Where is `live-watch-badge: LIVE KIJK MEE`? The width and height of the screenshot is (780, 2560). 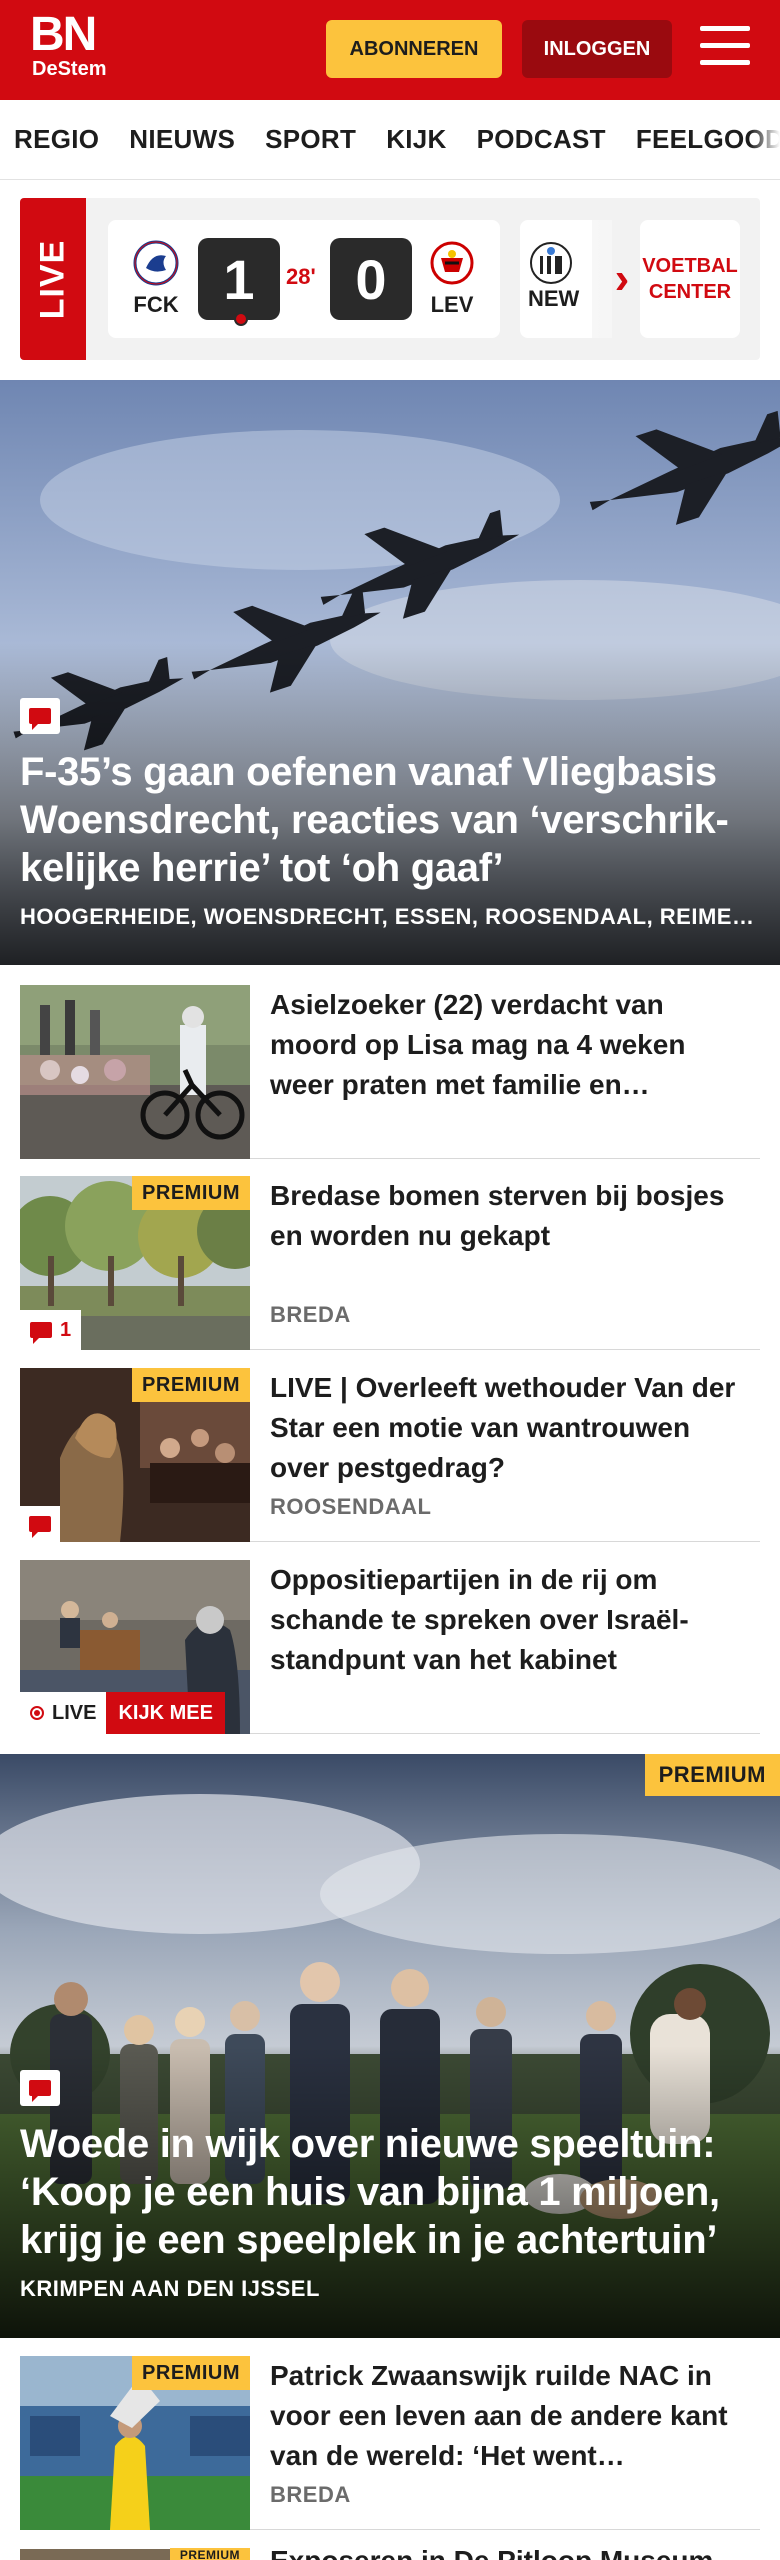
live-watch-badge: LIVE KIJK MEE is located at coordinates (122, 1713).